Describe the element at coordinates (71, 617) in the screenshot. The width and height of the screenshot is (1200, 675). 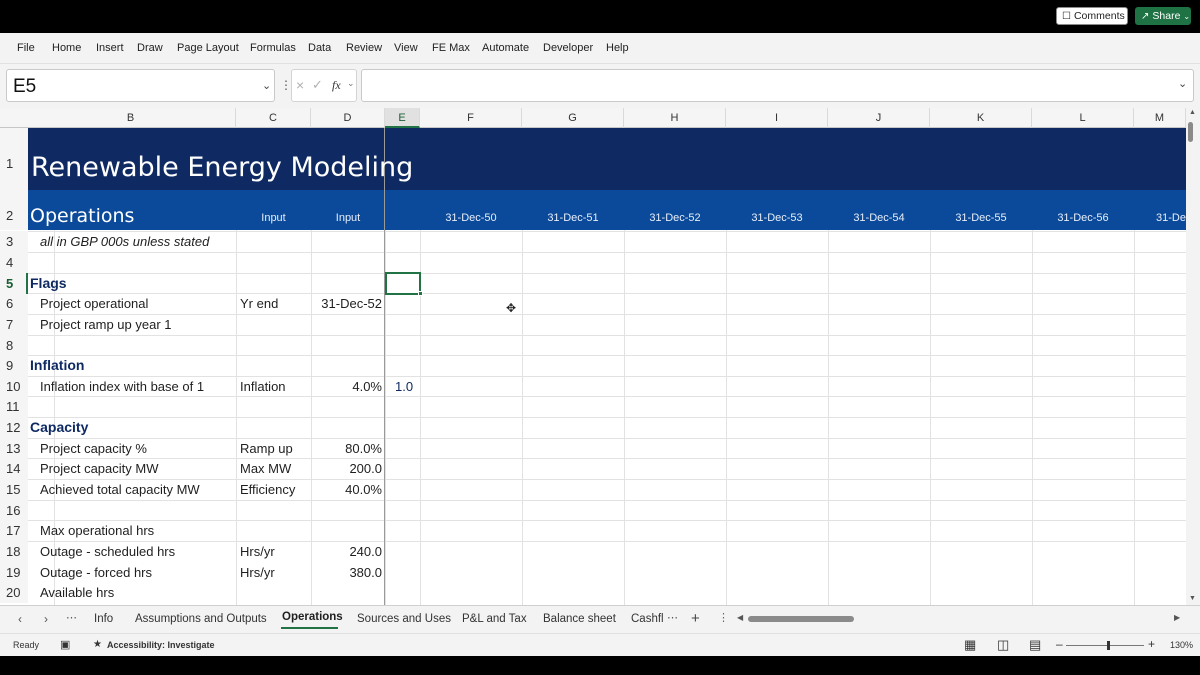
I see `more-sheets-icon: ⋯` at that location.